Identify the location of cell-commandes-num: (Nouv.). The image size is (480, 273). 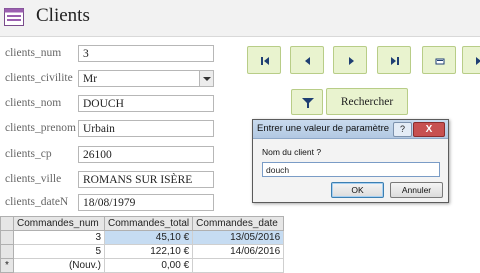
(59, 265).